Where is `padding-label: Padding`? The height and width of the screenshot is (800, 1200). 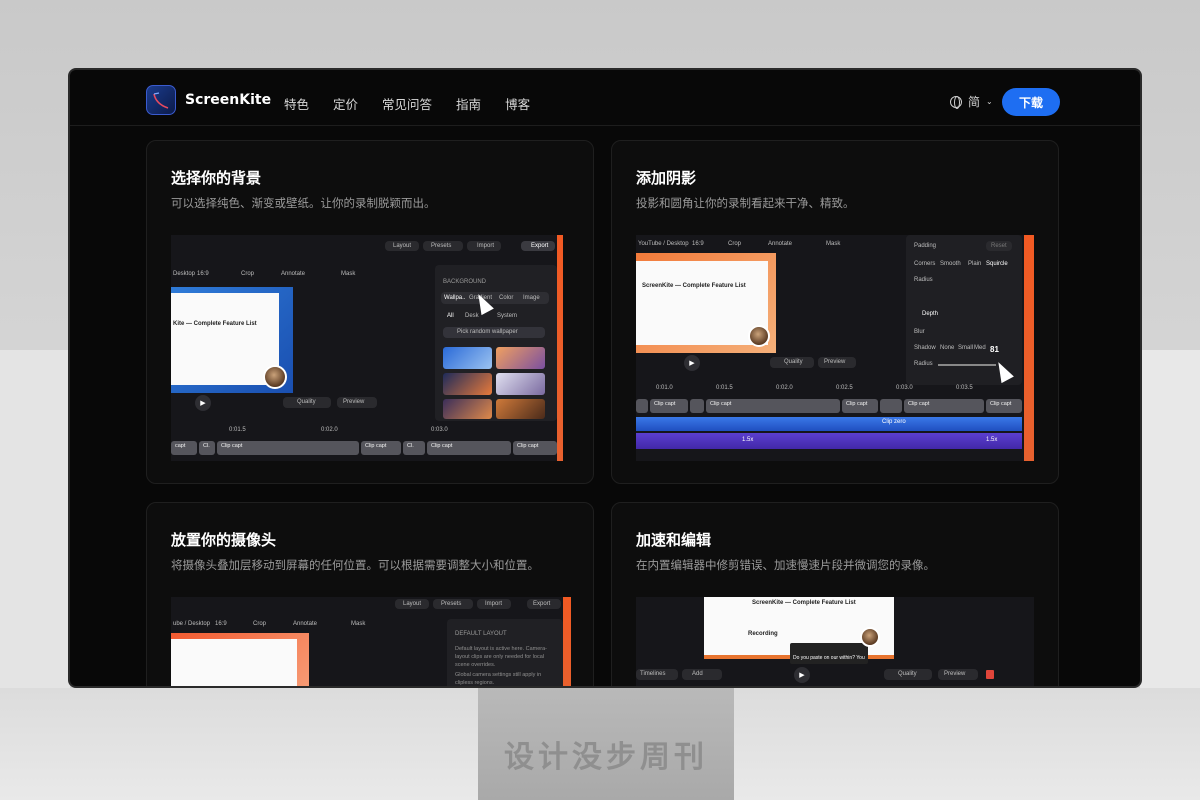 padding-label: Padding is located at coordinates (925, 246).